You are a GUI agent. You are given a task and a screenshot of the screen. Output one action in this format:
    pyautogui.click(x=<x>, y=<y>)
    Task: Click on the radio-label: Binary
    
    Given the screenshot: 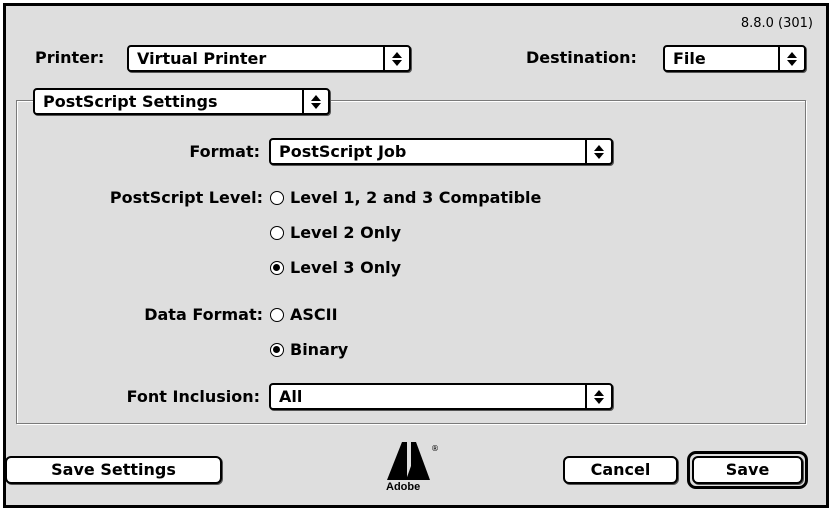 What is the action you would take?
    pyautogui.click(x=319, y=349)
    